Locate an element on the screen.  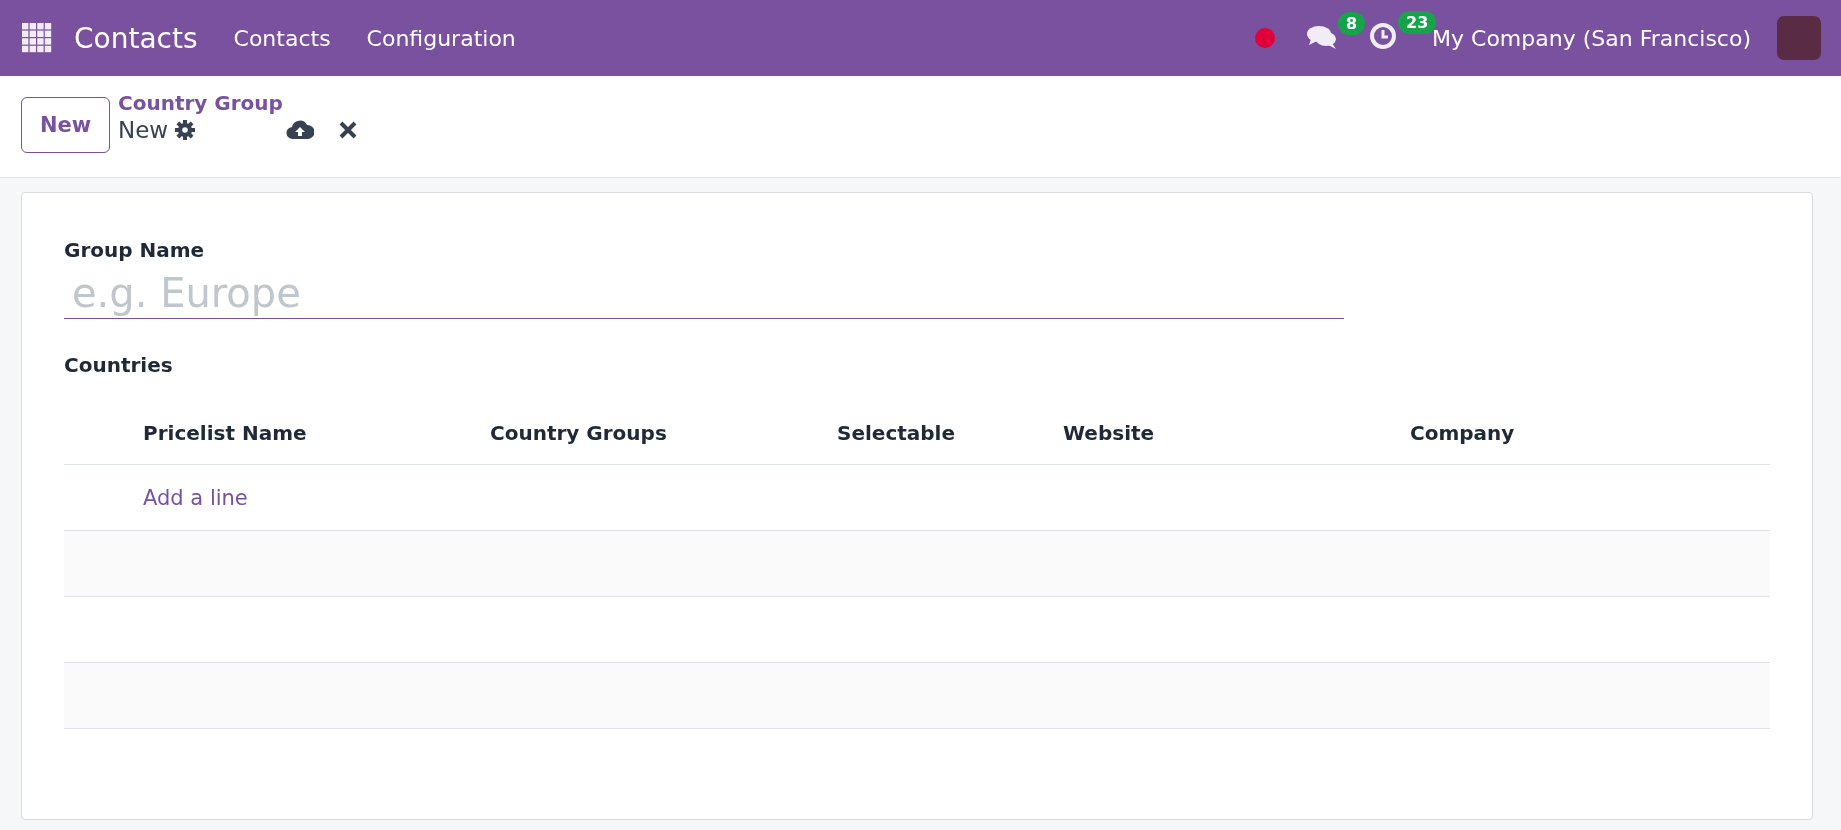
field-label: Group Name is located at coordinates (134, 250).